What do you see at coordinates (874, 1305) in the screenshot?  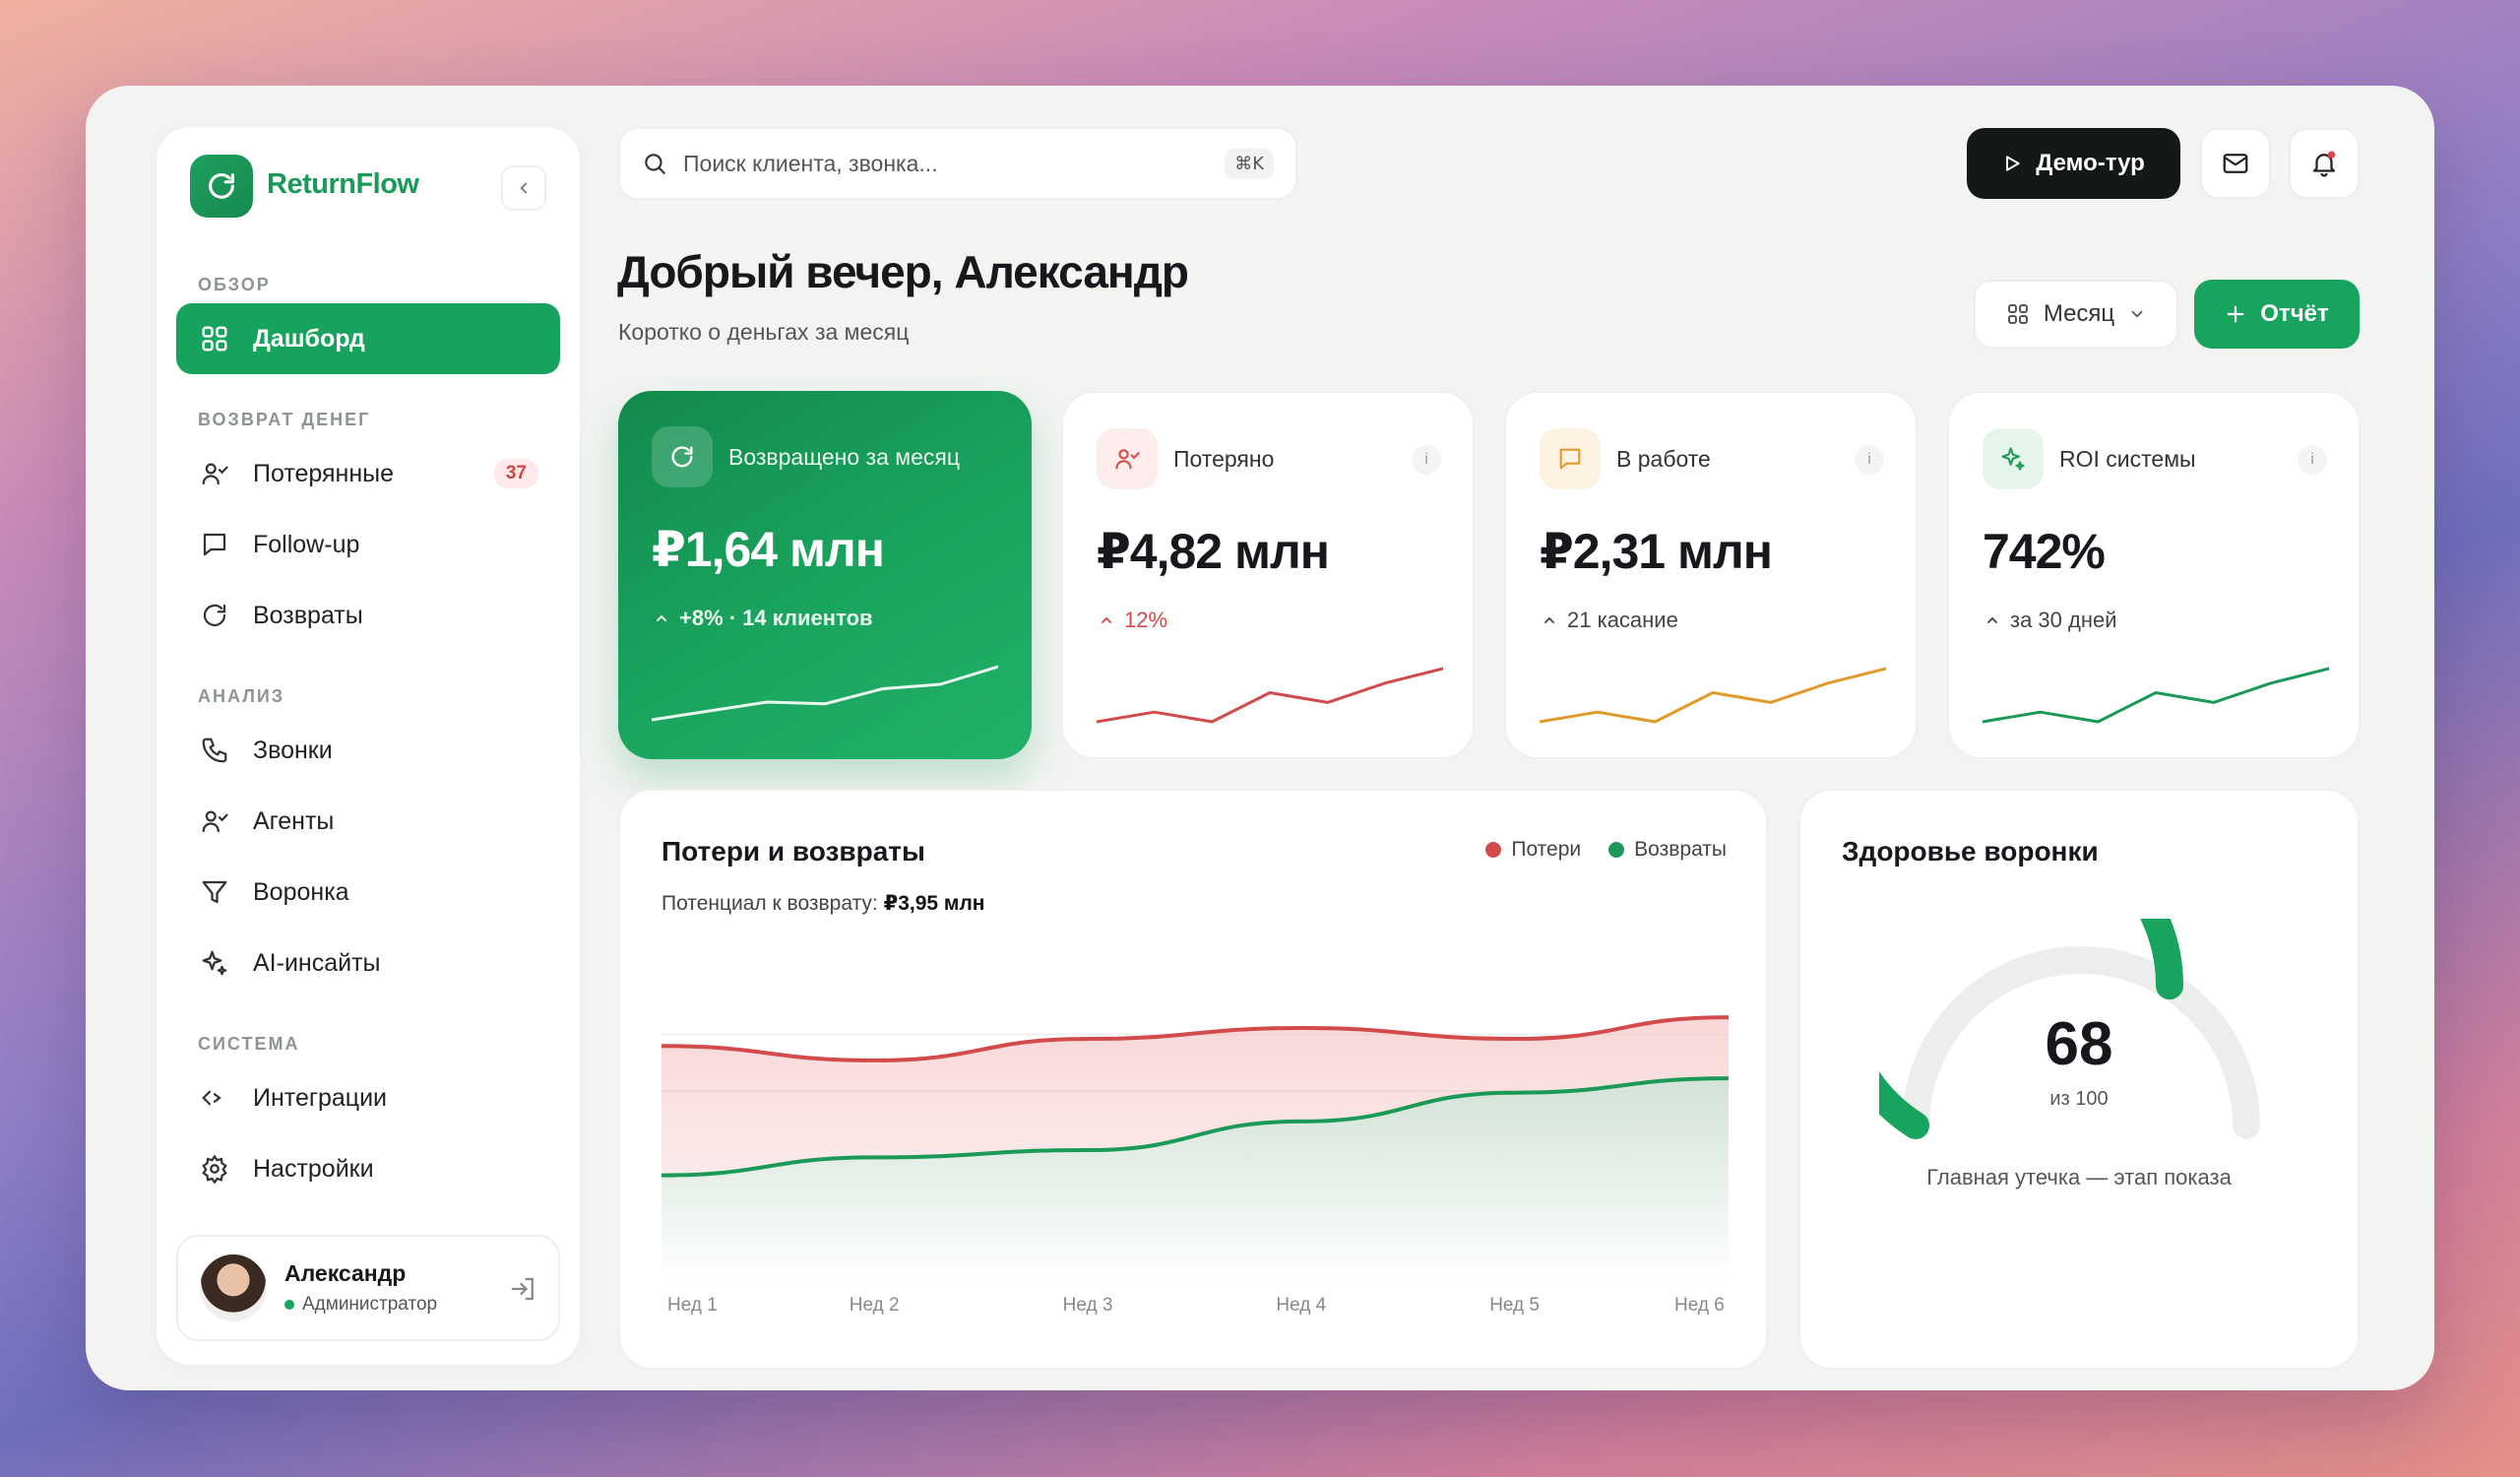 I see `x-tick-label: Нед 2` at bounding box center [874, 1305].